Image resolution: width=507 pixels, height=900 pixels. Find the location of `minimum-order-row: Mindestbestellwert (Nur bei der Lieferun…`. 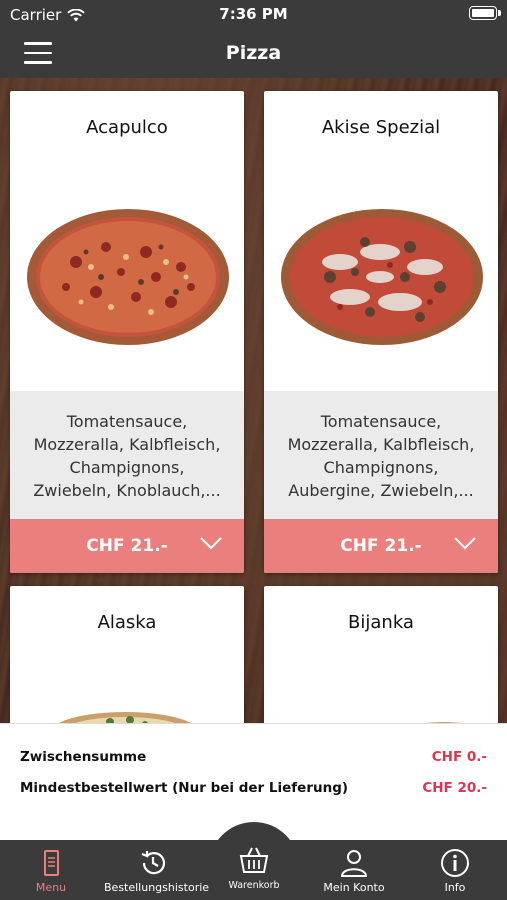

minimum-order-row: Mindestbestellwert (Nur bei der Lieferun… is located at coordinates (253, 788).